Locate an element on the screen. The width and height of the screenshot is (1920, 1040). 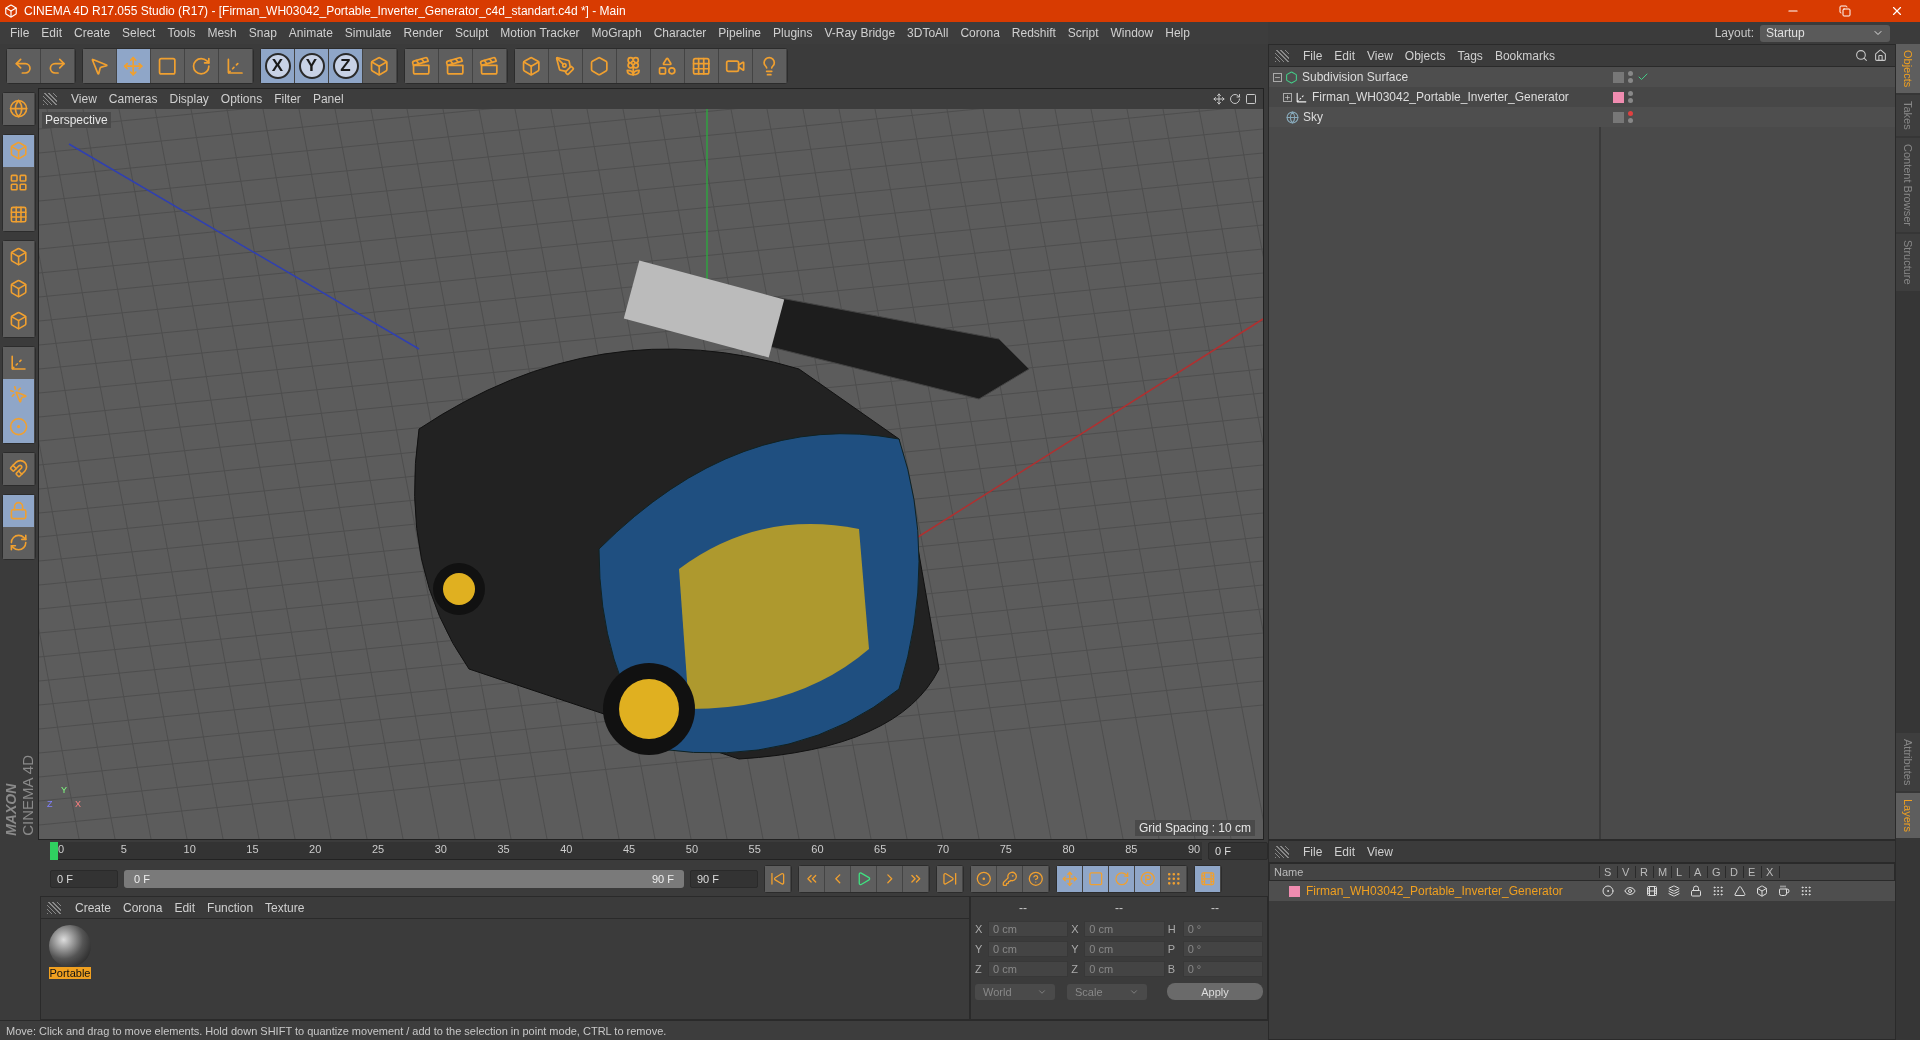
menu-item: File is located at coordinates (1313, 55).